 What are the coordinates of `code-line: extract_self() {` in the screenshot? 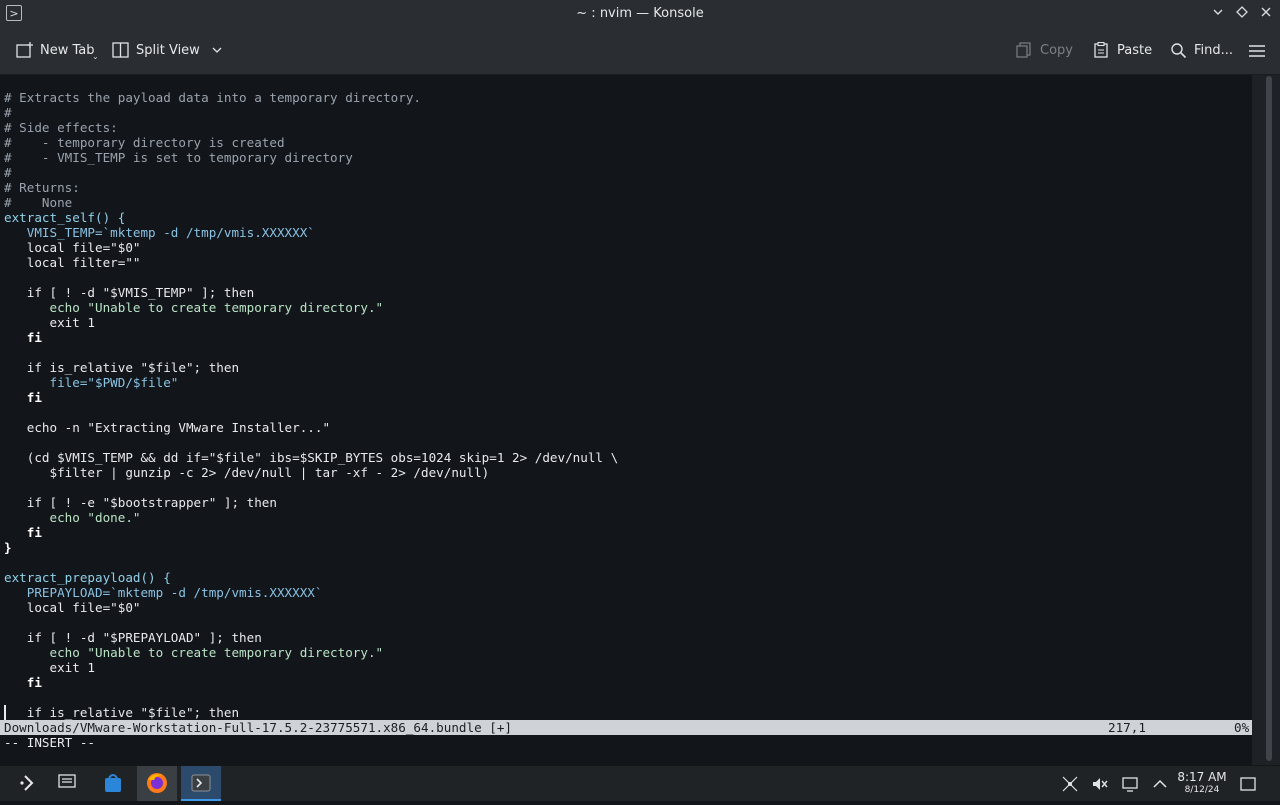 It's located at (65, 217).